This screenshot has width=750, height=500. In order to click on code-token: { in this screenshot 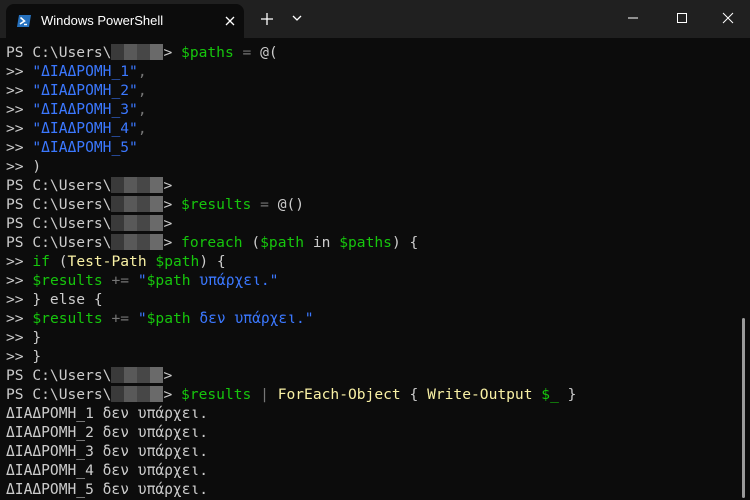, I will do `click(414, 394)`.